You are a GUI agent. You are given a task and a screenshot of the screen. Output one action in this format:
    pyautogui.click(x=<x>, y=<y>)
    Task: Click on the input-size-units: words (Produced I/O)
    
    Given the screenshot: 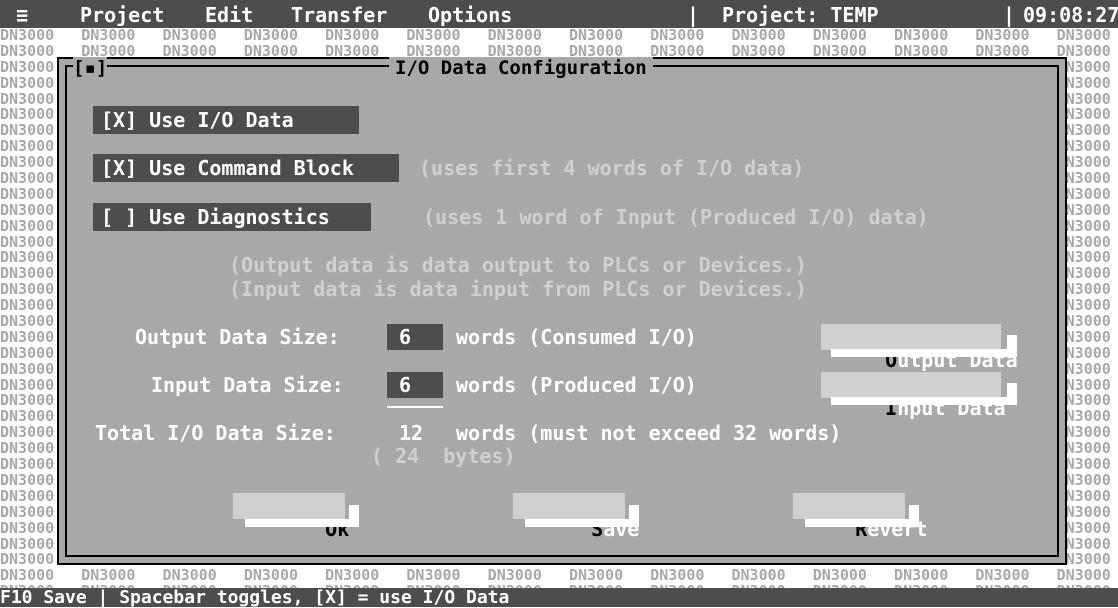 What is the action you would take?
    pyautogui.click(x=576, y=385)
    